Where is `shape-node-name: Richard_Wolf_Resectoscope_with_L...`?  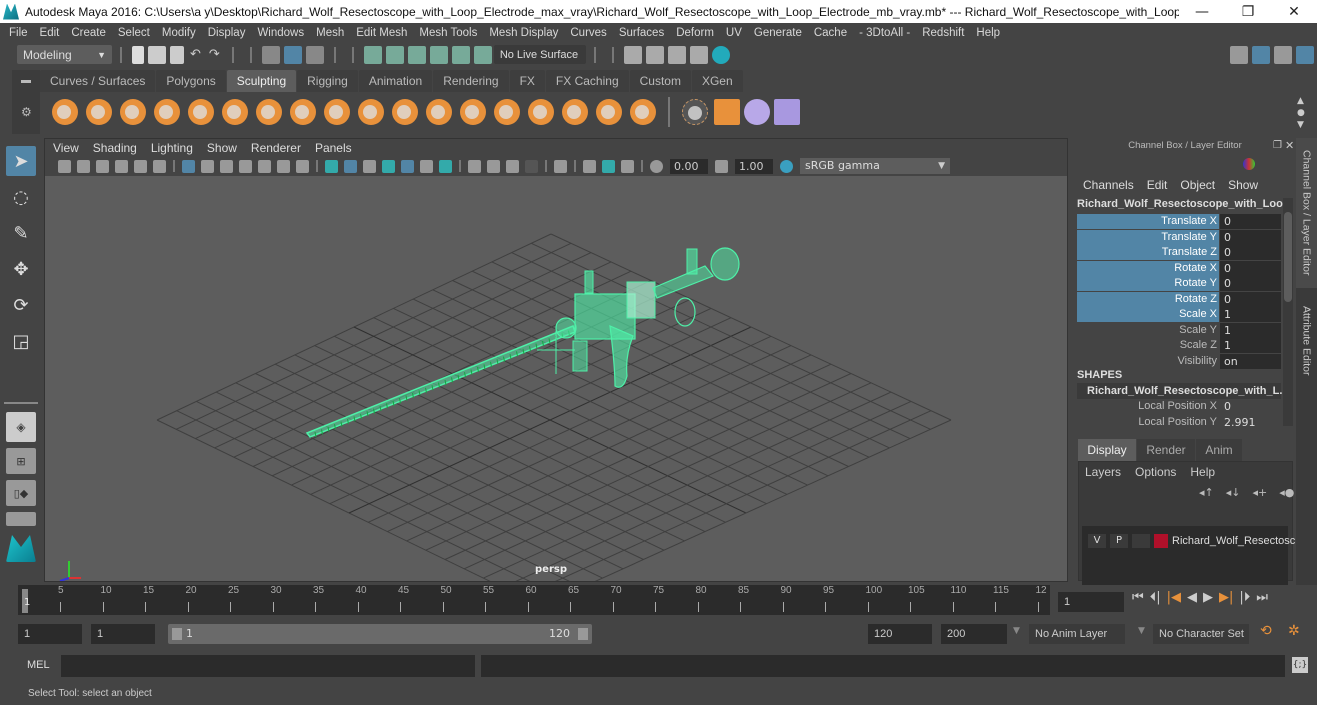
shape-node-name: Richard_Wolf_Resectoscope_with_L... is located at coordinates (1183, 391).